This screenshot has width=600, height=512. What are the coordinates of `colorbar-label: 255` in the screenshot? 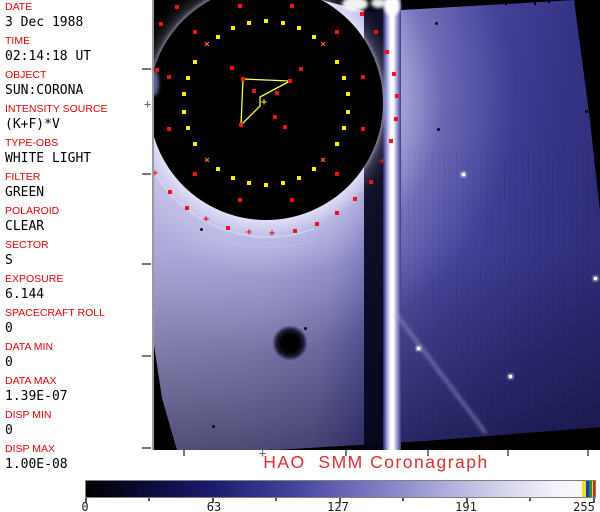 It's located at (584, 506).